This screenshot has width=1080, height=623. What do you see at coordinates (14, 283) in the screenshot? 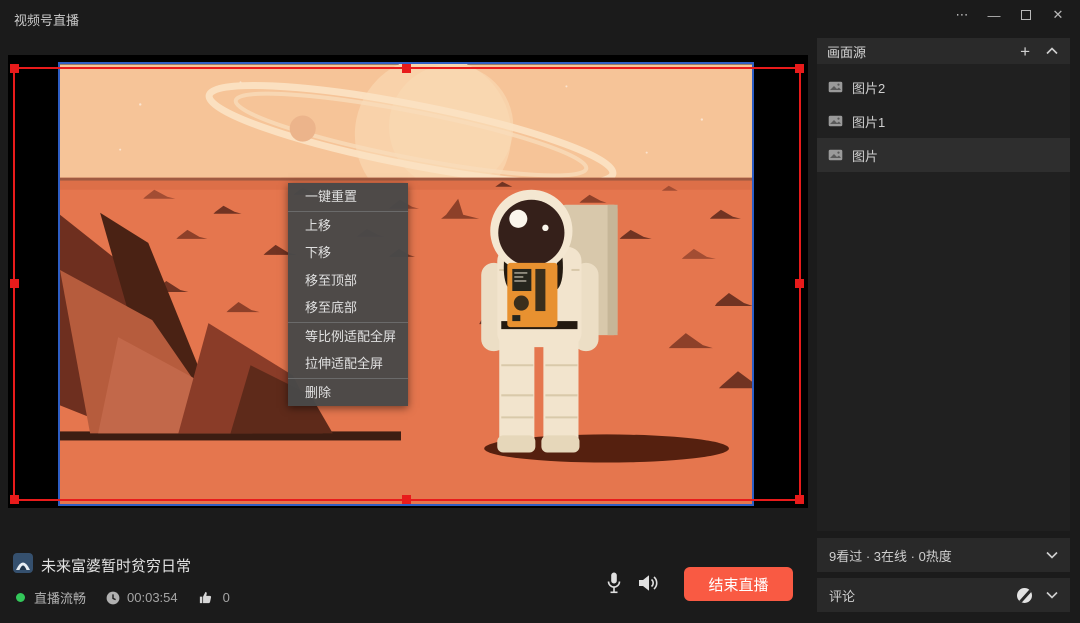
I see `resize-handle-middle-left` at bounding box center [14, 283].